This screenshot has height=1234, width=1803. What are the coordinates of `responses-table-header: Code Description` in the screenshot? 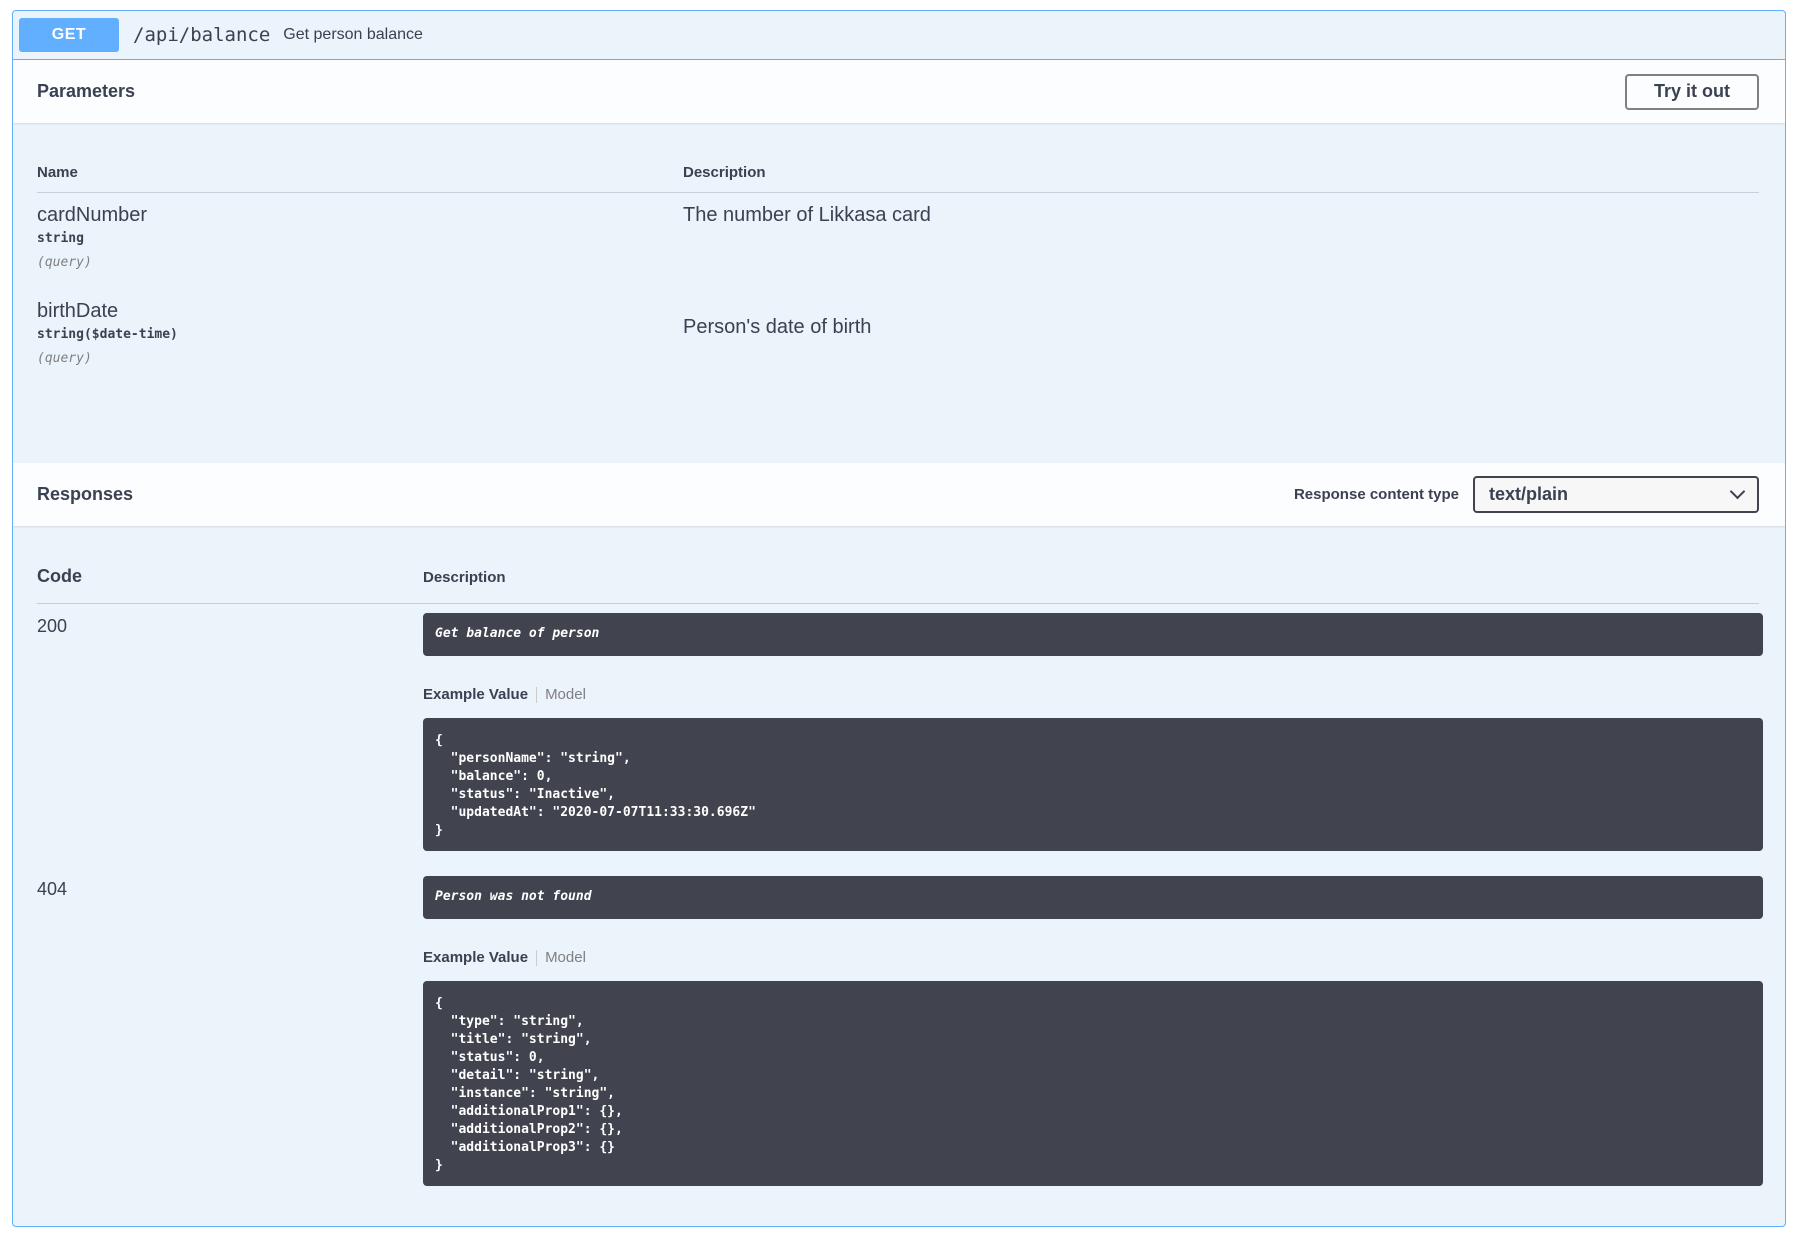 It's located at (898, 583).